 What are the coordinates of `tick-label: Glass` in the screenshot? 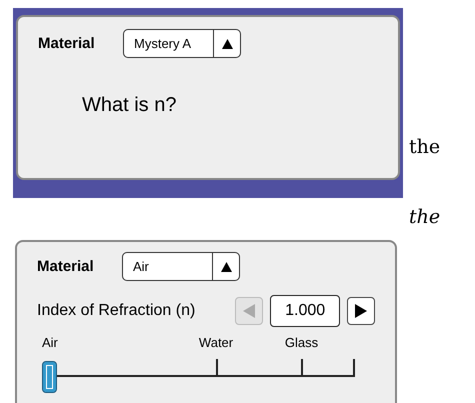 It's located at (301, 342).